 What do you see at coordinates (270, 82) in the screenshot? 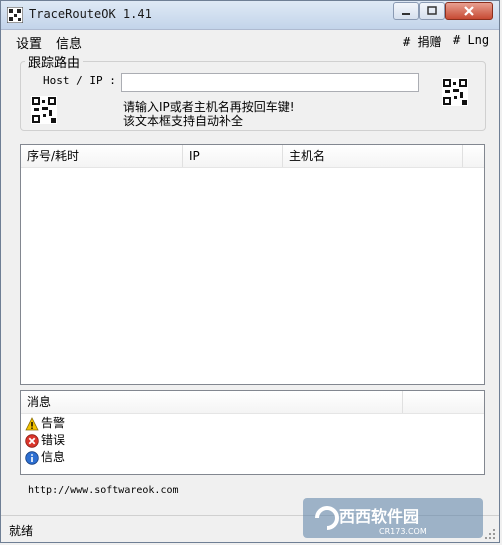
I see `host-ip-input` at bounding box center [270, 82].